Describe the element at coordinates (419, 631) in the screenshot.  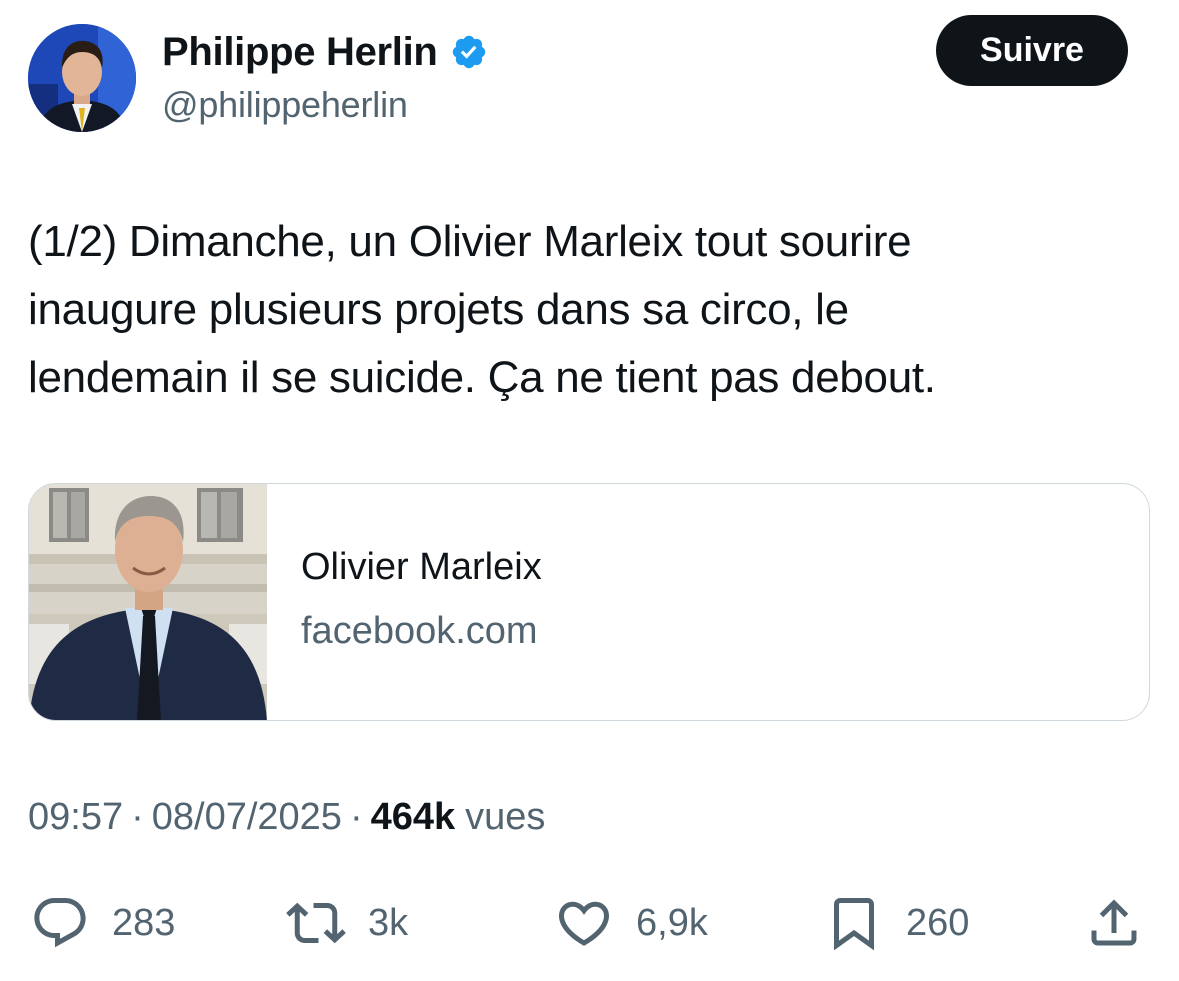
I see `link-card-domain: facebook.com` at that location.